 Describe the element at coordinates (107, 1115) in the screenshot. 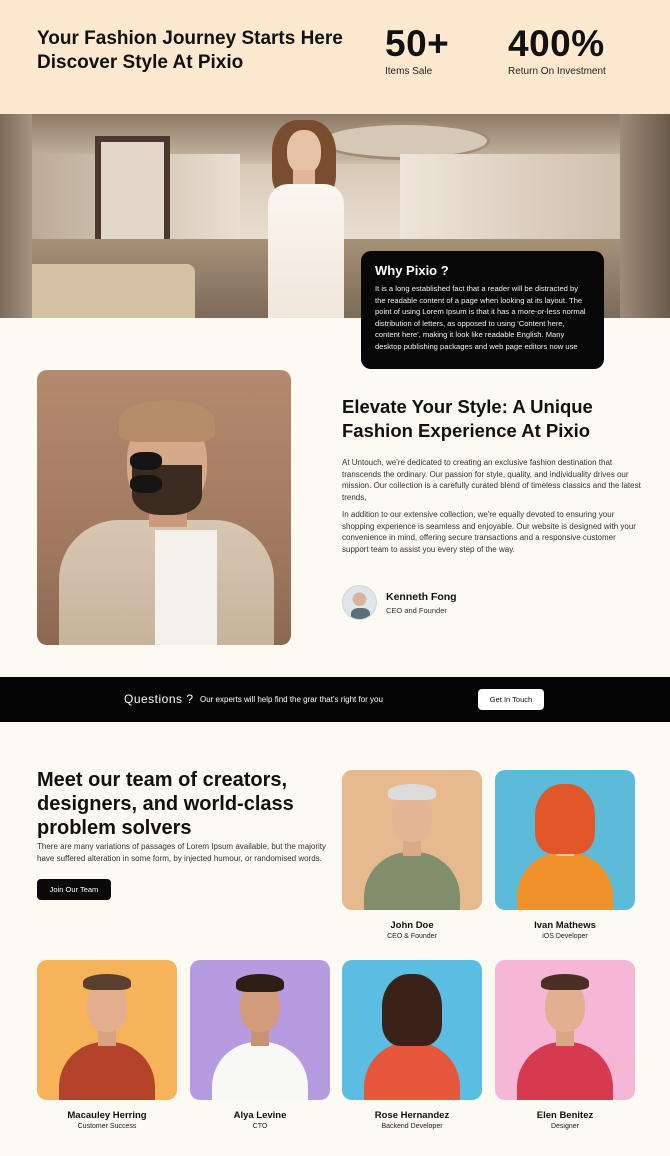

I see `member-name: Macauley Herring` at that location.